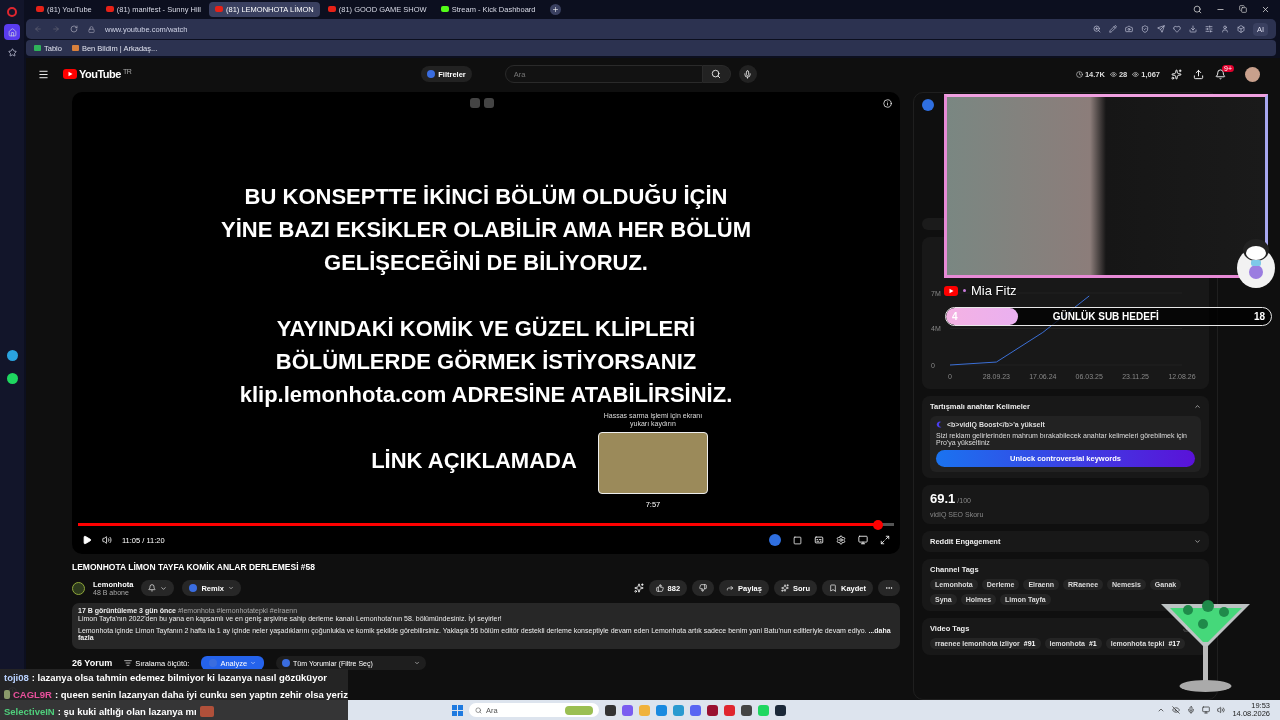  I want to click on user-icon, so click(1224, 29).